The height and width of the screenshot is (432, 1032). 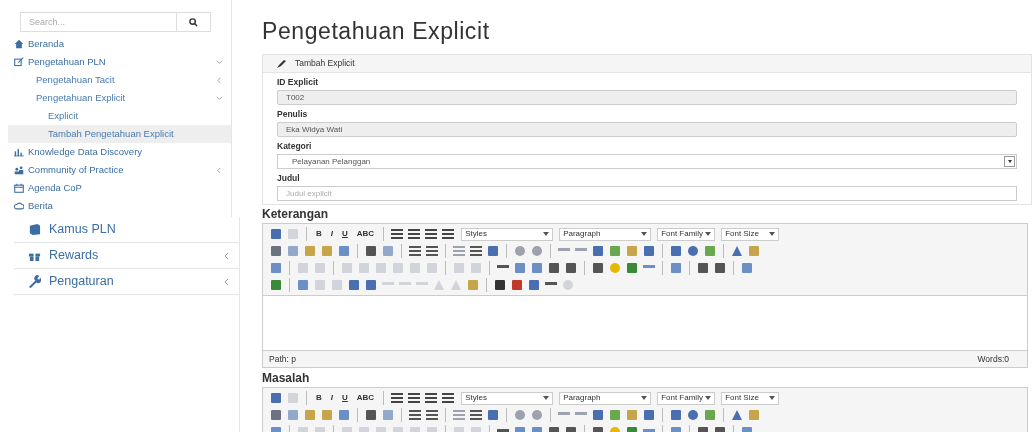 I want to click on word-count: Words:0, so click(x=993, y=359).